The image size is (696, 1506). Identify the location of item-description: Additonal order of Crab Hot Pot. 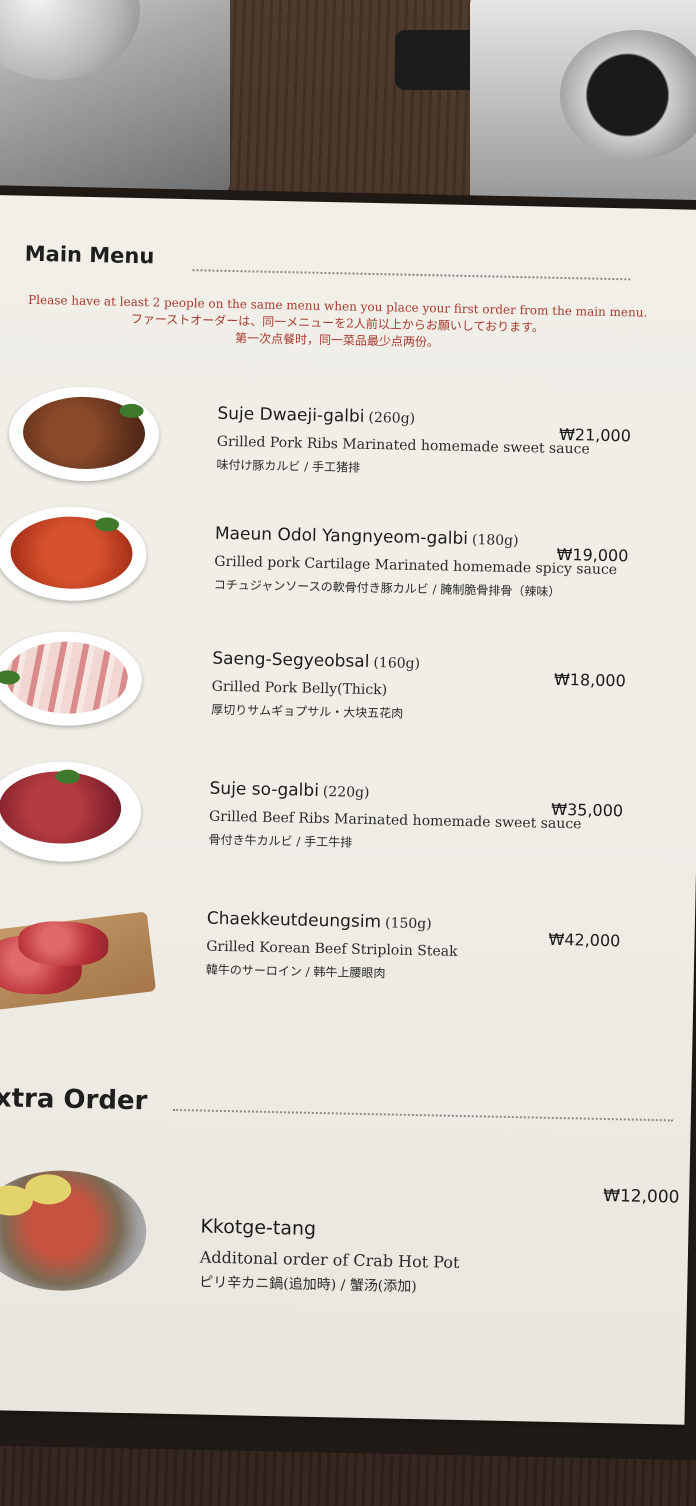
(329, 1259).